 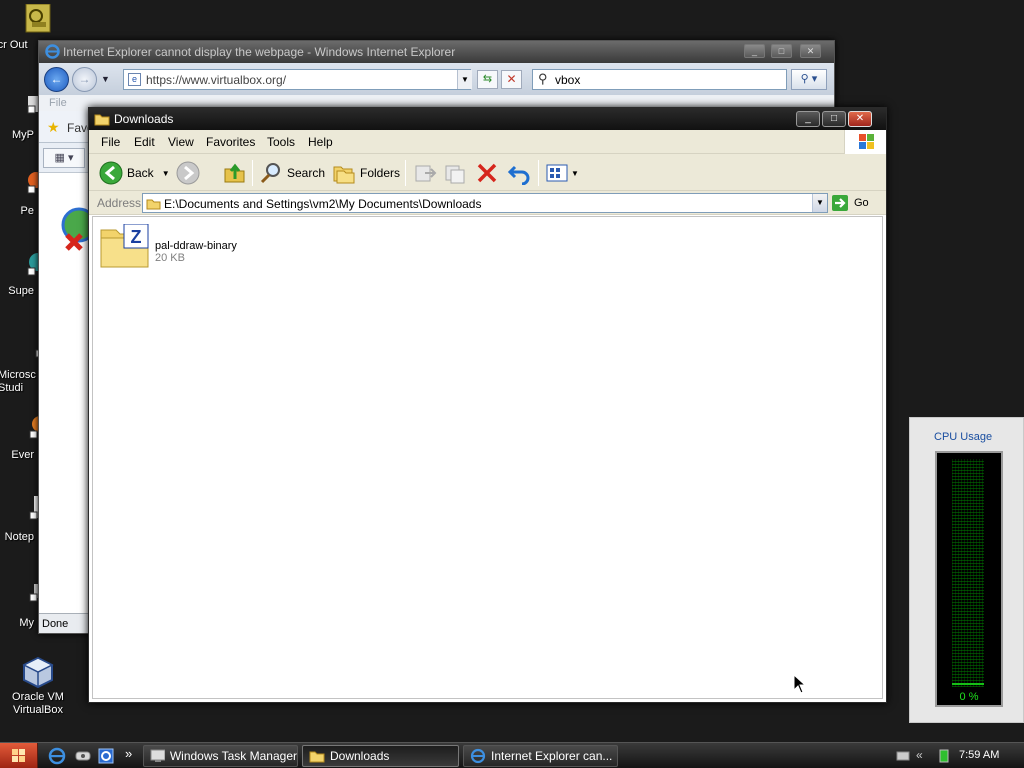 What do you see at coordinates (157, 755) in the screenshot?
I see `task-manager-icon` at bounding box center [157, 755].